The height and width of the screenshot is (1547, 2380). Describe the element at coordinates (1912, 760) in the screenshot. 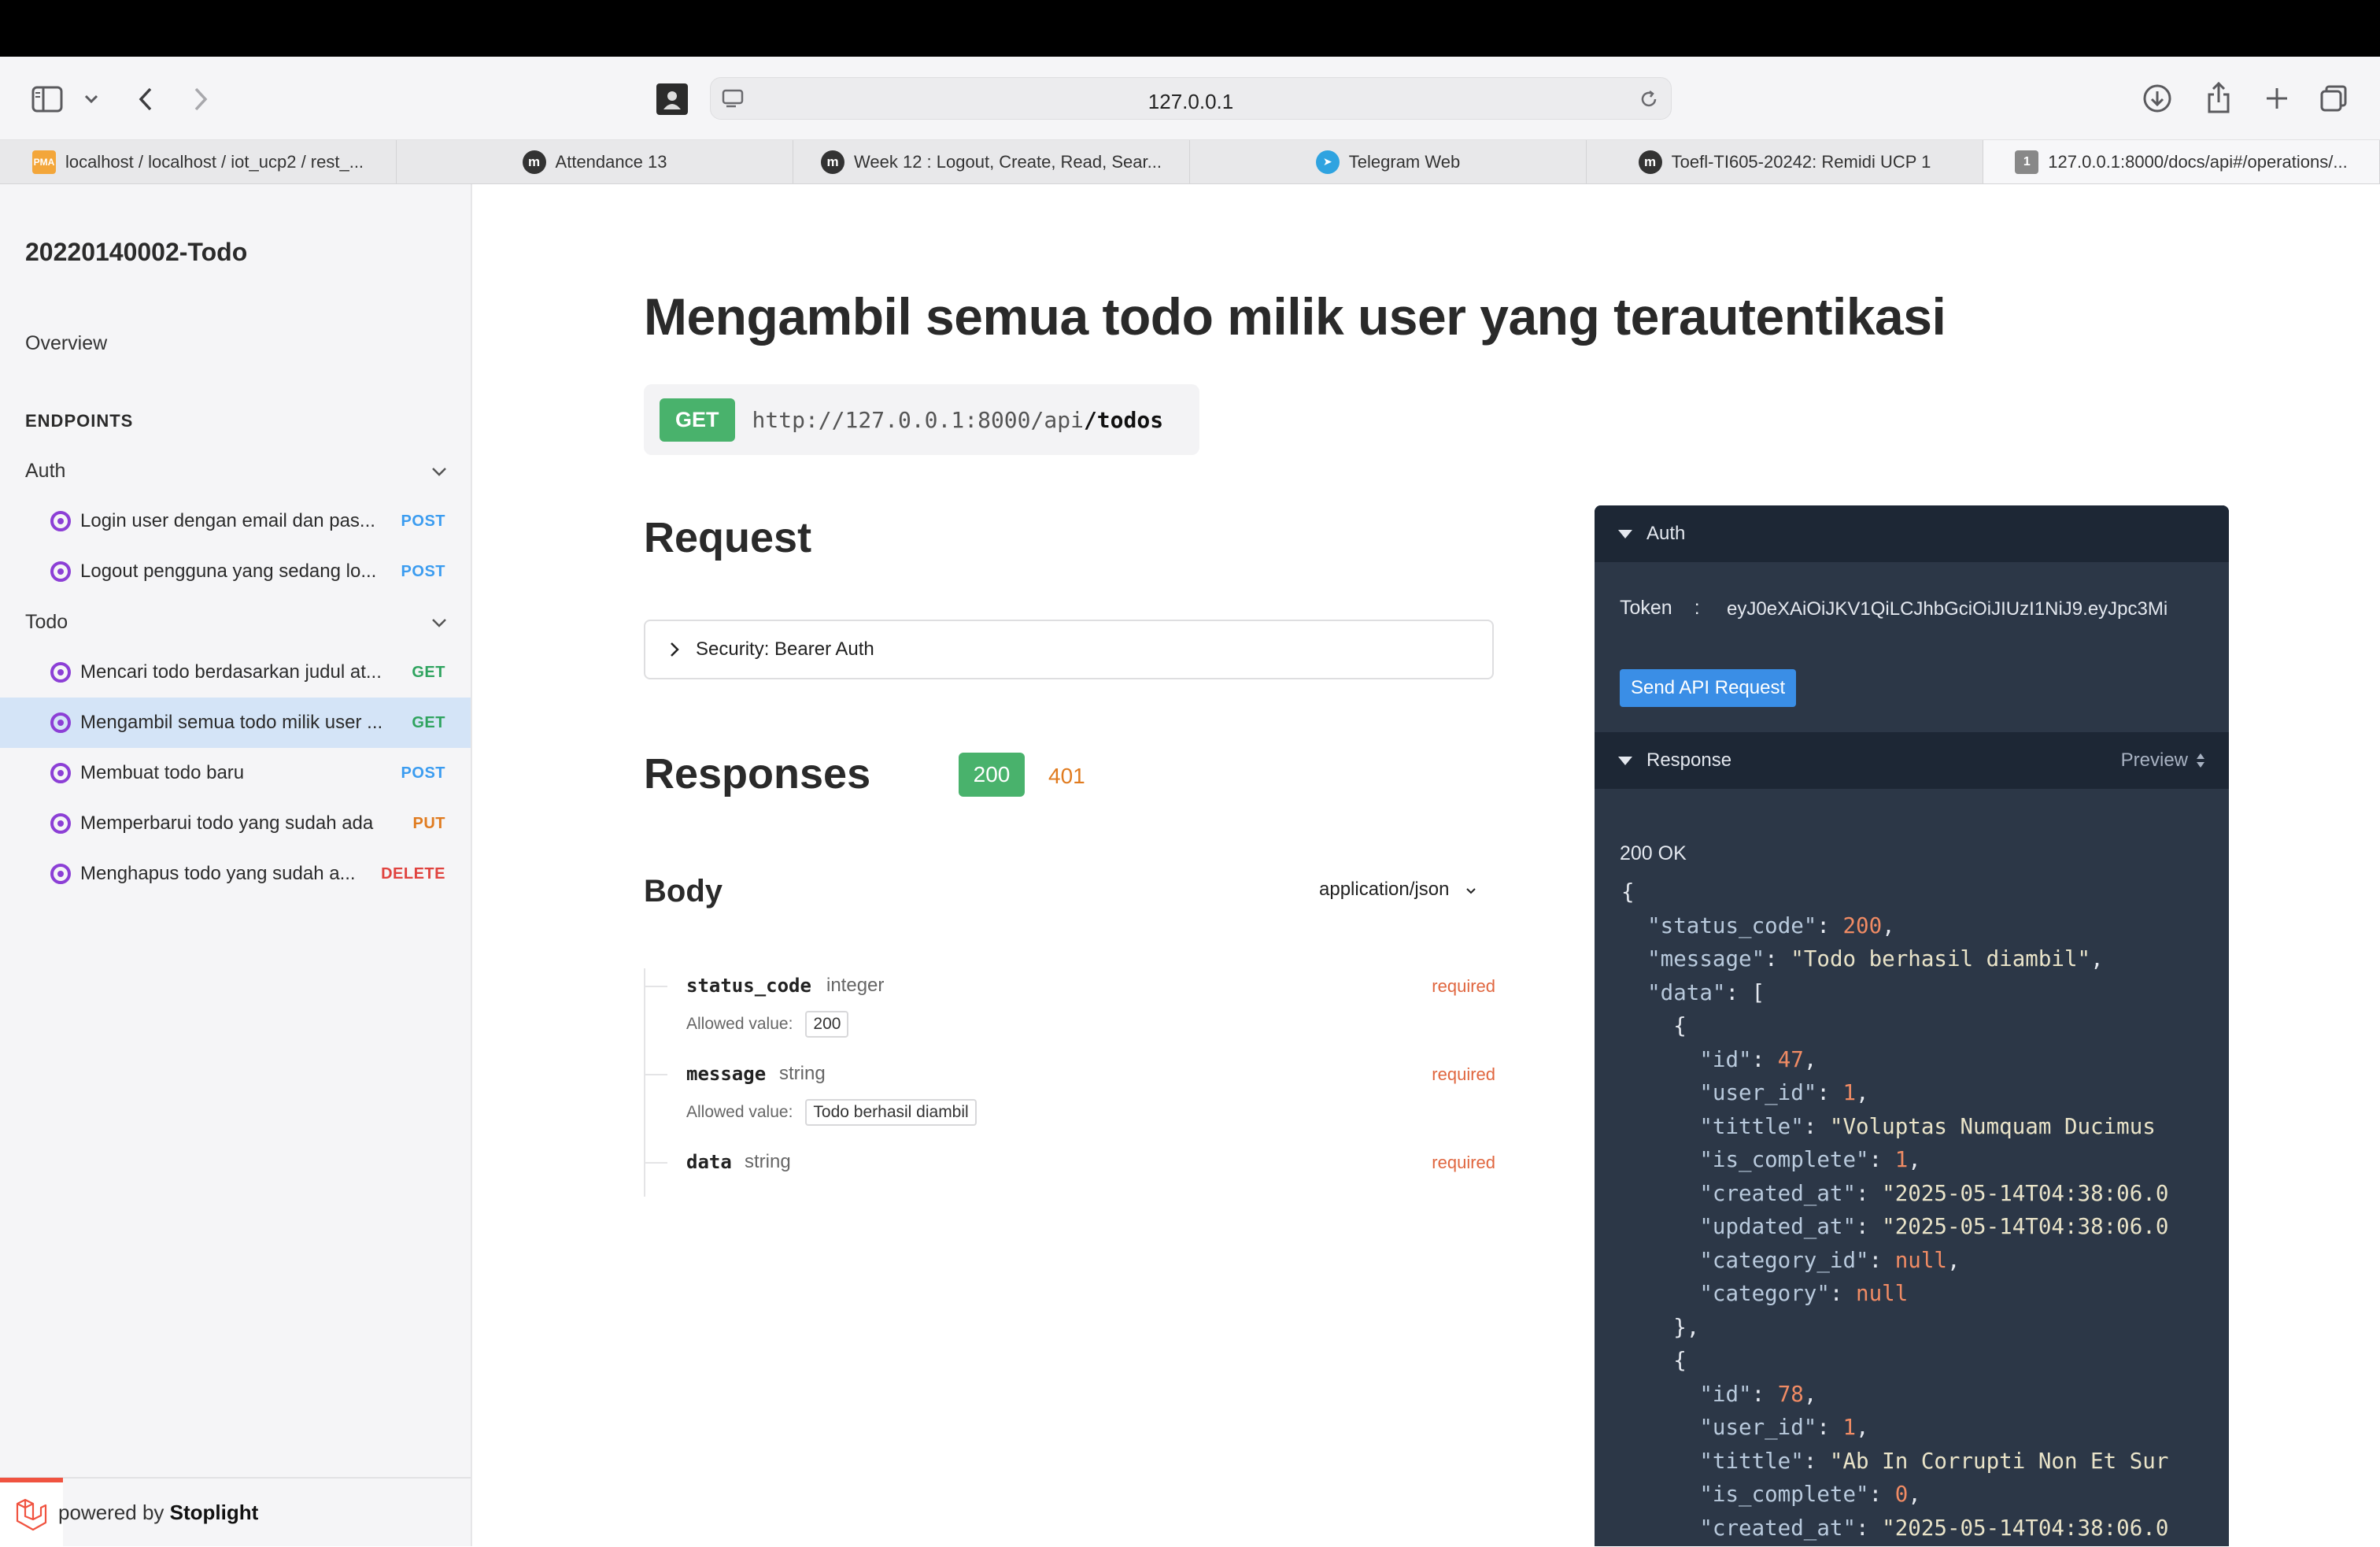

I see `response-section-header: Response Preview` at that location.